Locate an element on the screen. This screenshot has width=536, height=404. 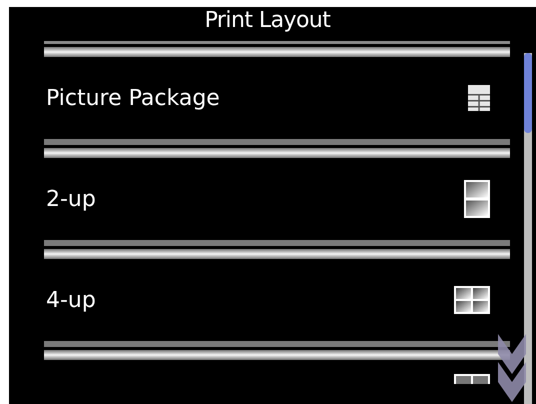
scrollbar-thumb is located at coordinates (528, 93).